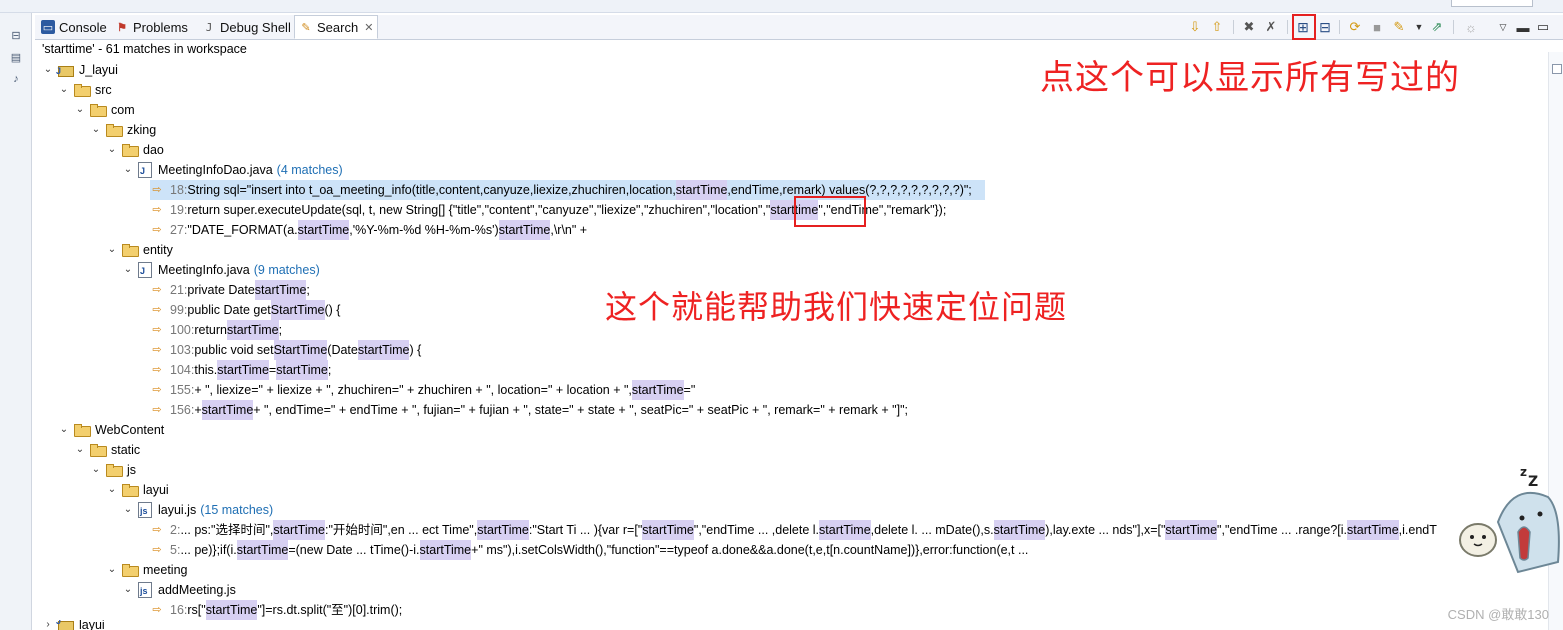 The width and height of the screenshot is (1563, 630). Describe the element at coordinates (104, 110) in the screenshot. I see `tree-node-folder: ⌄ com` at that location.